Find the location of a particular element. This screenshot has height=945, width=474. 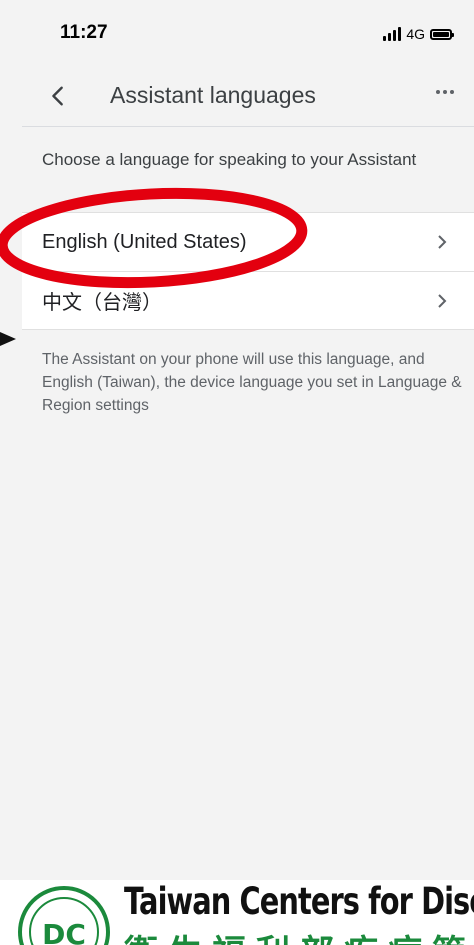

more-options-button is located at coordinates (445, 92).